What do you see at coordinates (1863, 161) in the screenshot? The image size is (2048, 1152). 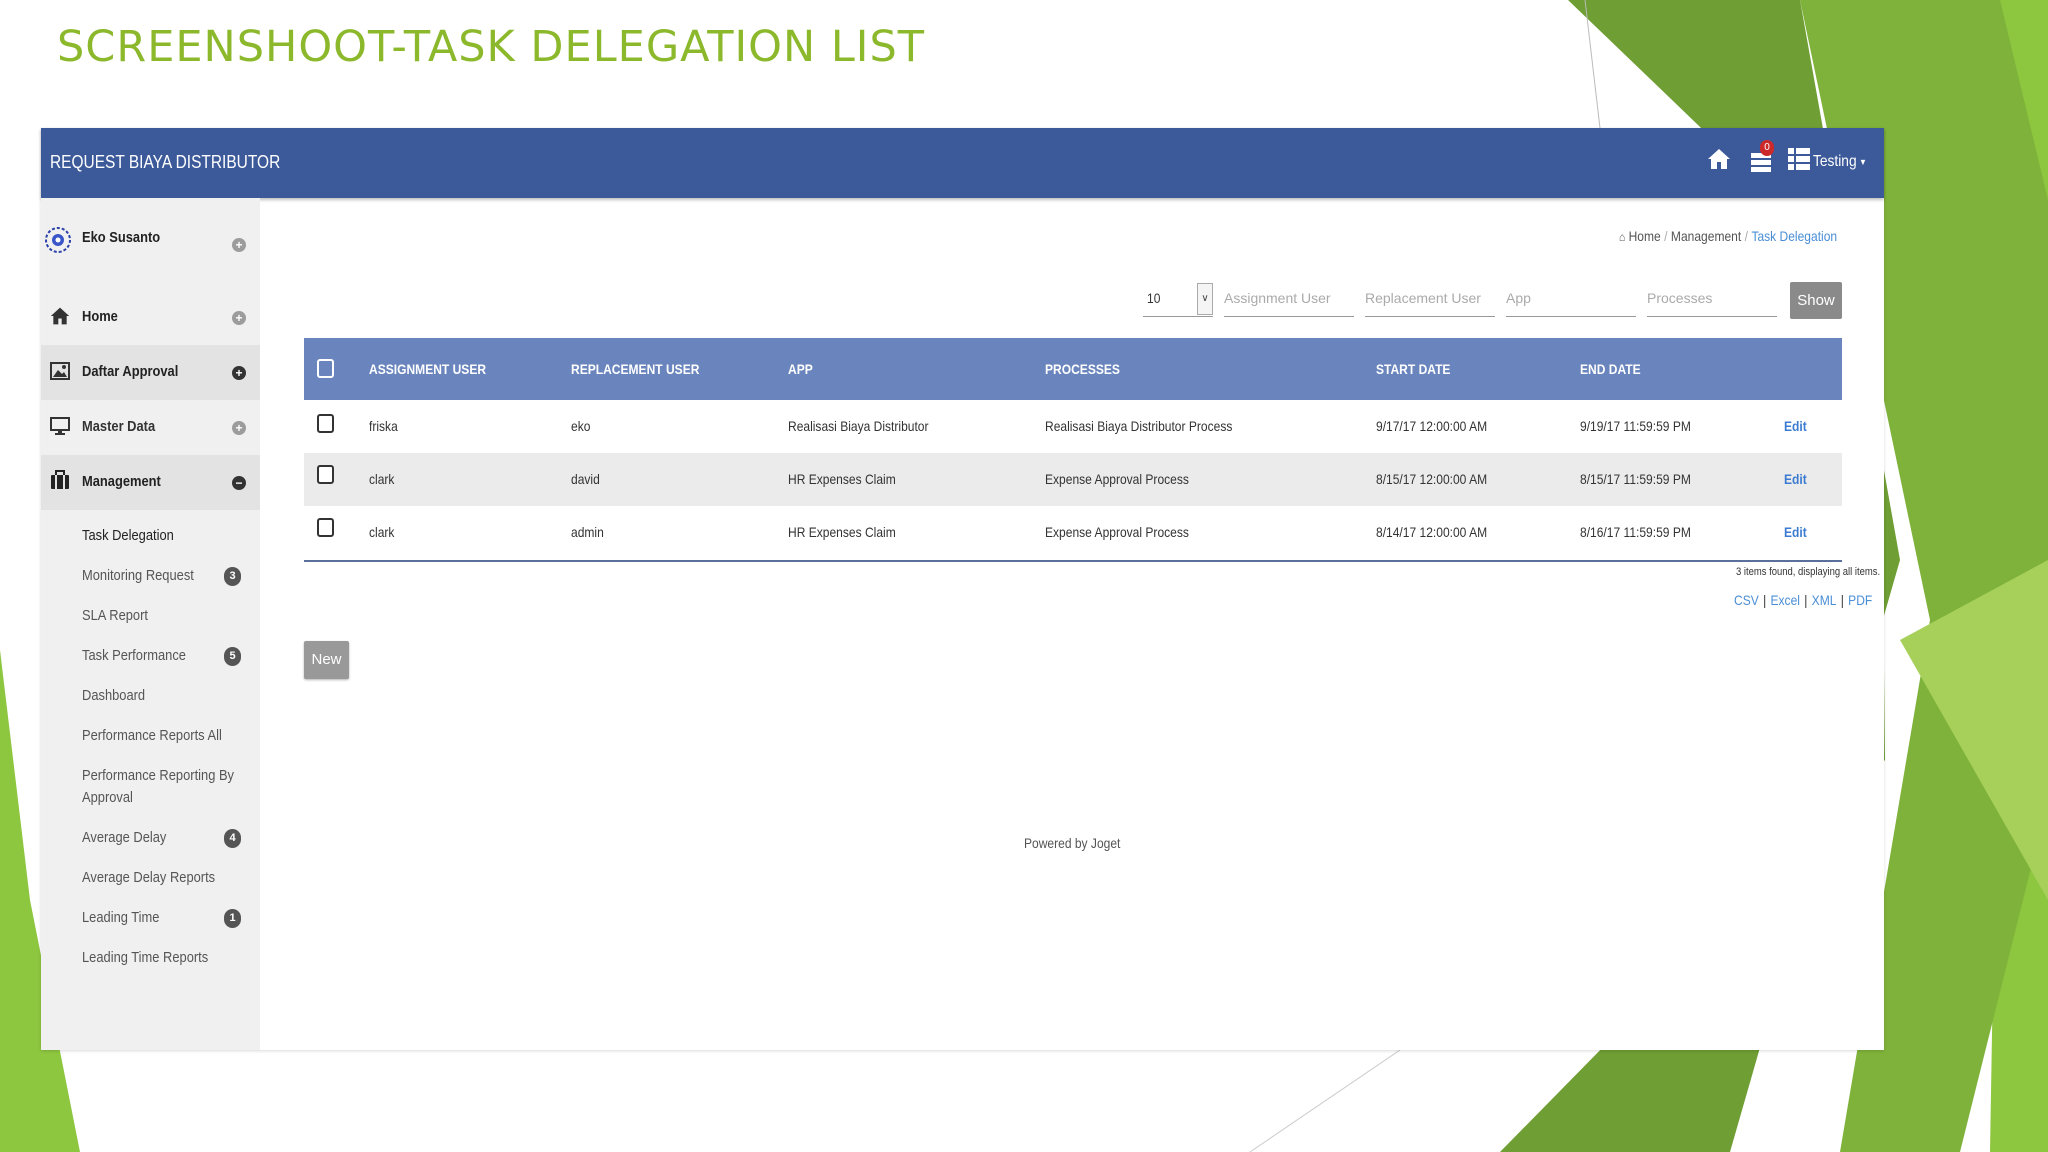 I see `caret-down-icon: ▼` at bounding box center [1863, 161].